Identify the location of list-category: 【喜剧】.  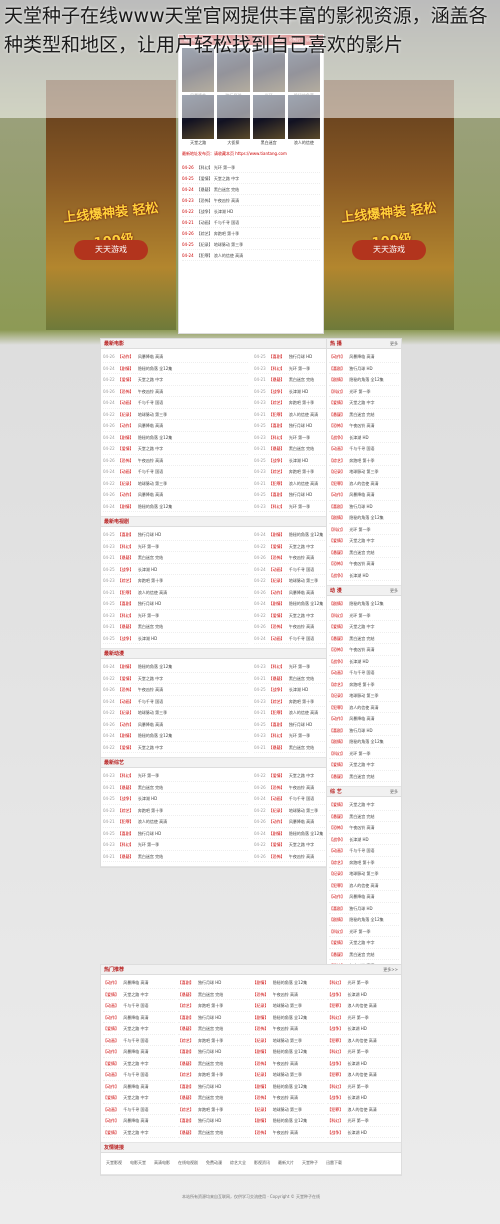
(186, 1086).